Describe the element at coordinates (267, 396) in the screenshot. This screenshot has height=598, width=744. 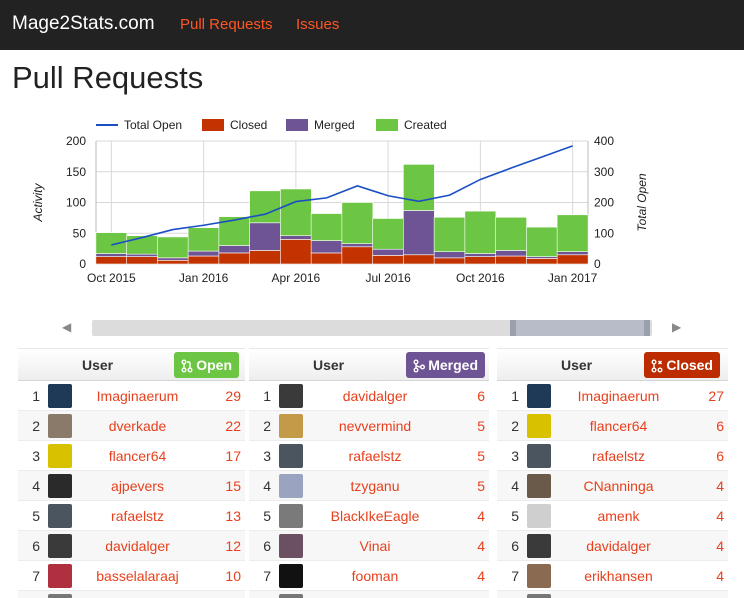
I see `rank-number: 1` at that location.